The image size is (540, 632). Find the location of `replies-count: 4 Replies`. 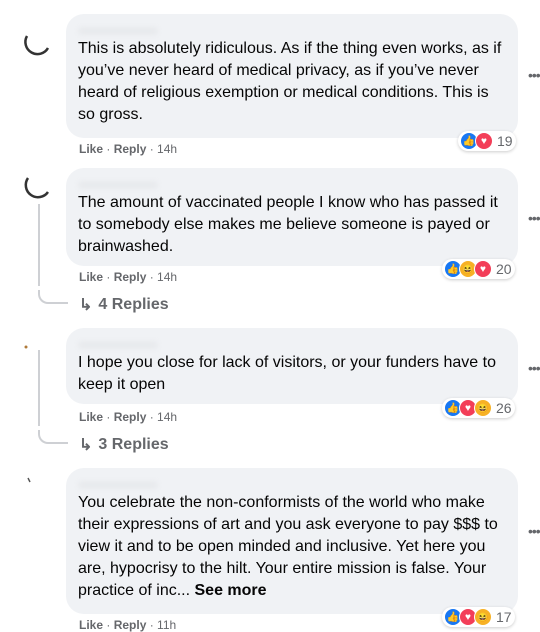

replies-count: 4 Replies is located at coordinates (133, 304).